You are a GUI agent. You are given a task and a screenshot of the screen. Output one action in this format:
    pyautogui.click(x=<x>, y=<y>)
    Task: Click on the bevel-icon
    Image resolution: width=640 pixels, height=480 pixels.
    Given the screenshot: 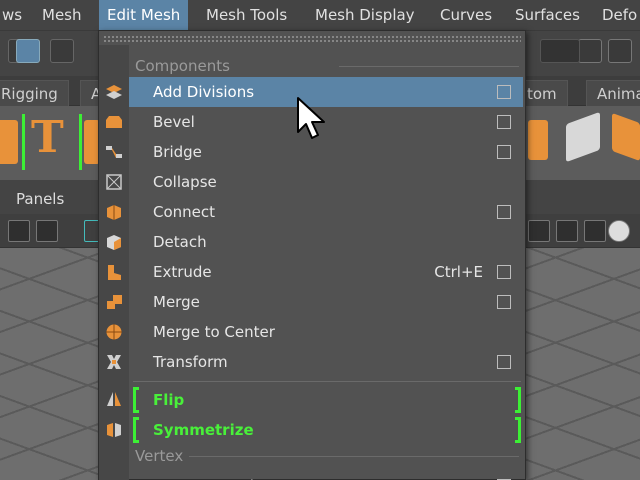 What is the action you would take?
    pyautogui.click(x=114, y=122)
    